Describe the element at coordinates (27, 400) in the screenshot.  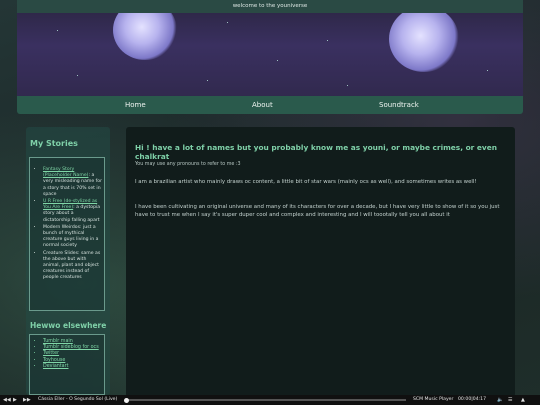
I see `next-icon: ▶▶` at that location.